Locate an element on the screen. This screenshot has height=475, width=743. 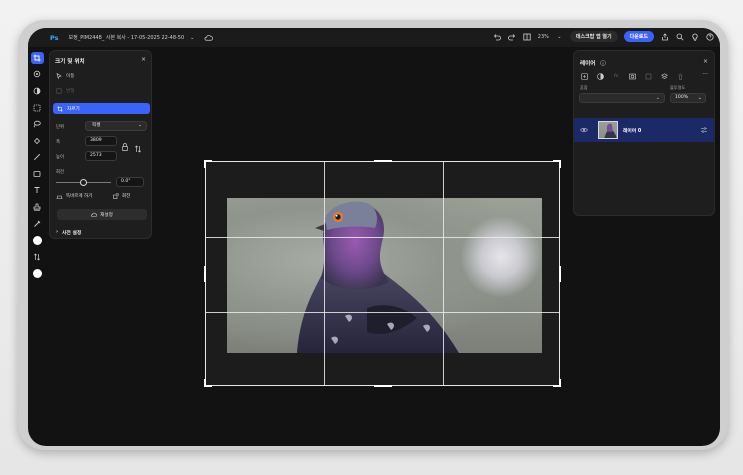
swap-colors-icon is located at coordinates (37, 257).